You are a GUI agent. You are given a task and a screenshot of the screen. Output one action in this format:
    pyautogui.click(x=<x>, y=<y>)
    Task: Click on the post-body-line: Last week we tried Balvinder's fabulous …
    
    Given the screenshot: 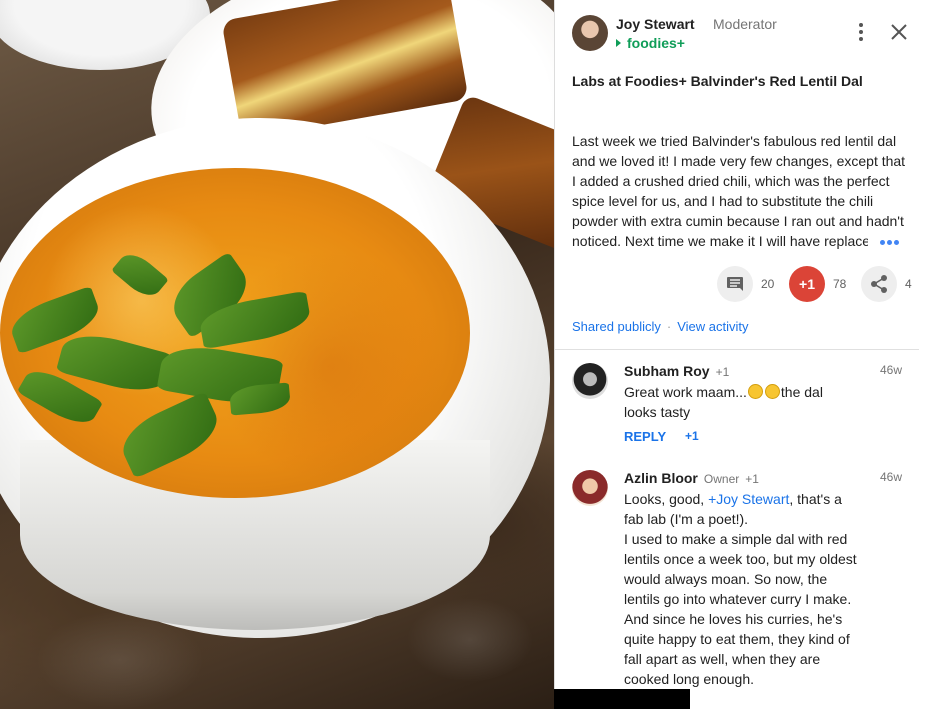 What is the action you would take?
    pyautogui.click(x=734, y=141)
    